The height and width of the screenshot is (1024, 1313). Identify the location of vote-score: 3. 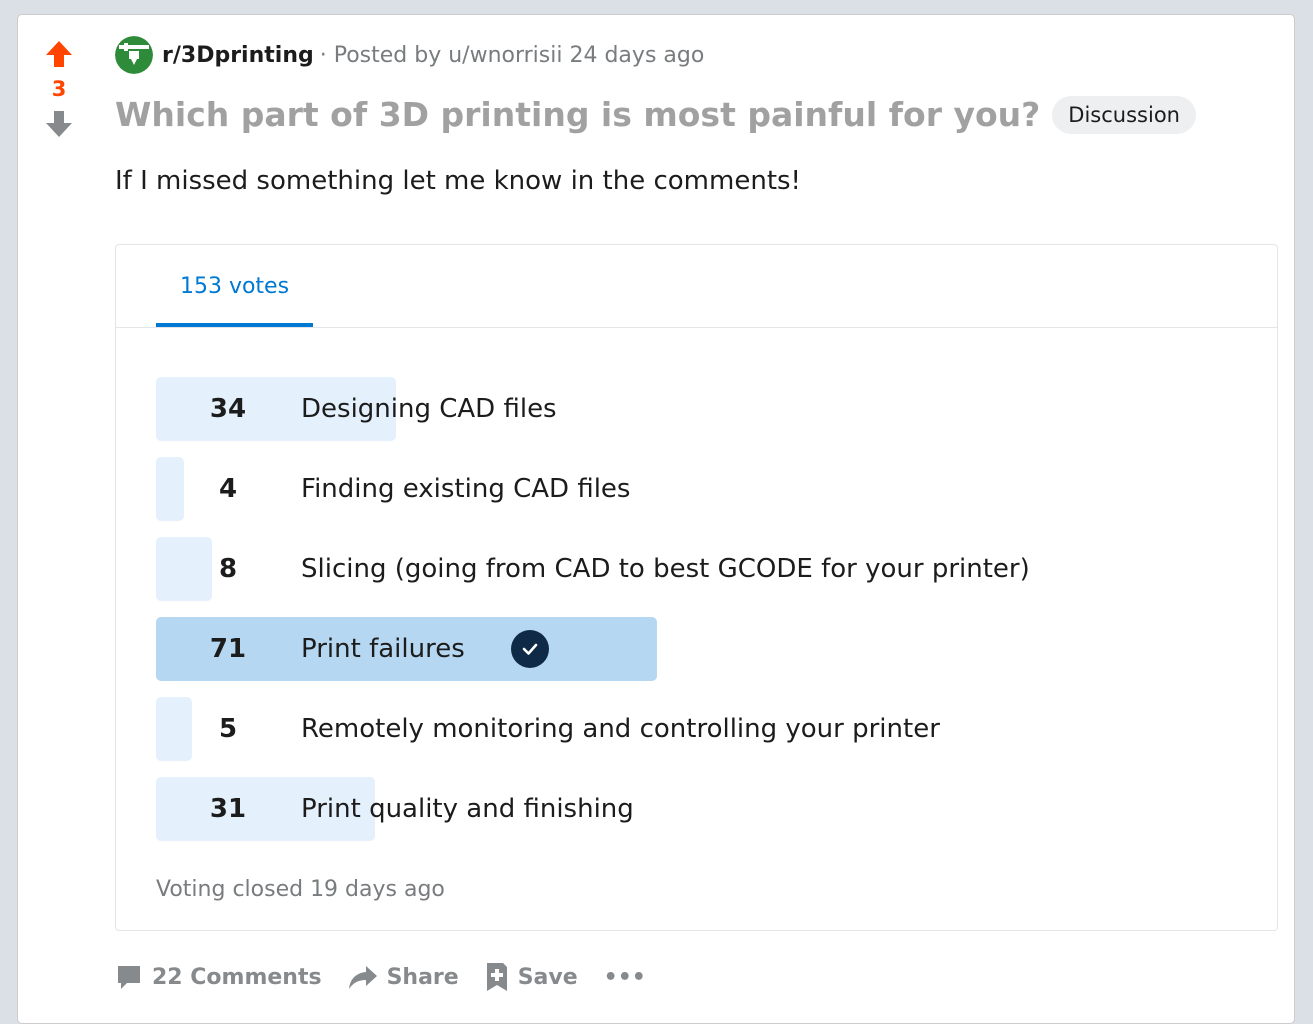
(59, 89).